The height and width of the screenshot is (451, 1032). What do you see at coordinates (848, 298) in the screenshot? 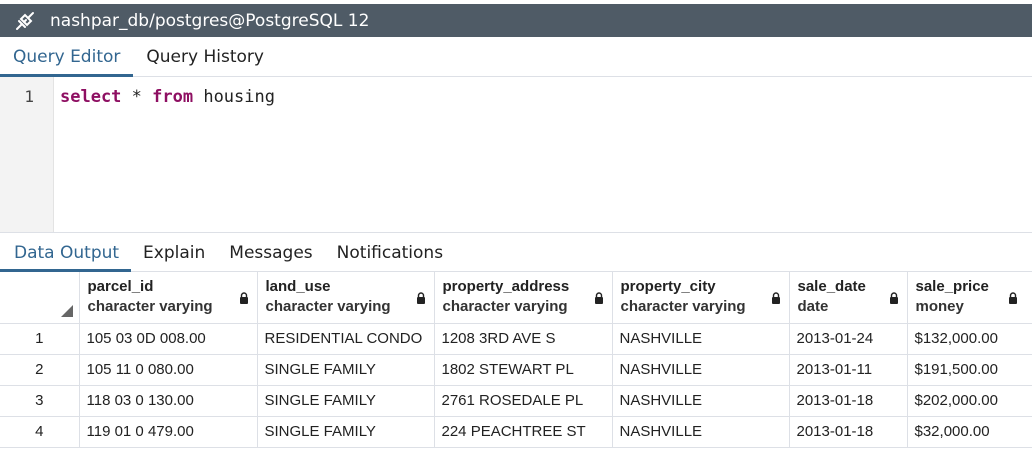
I see `column-header-sale-date: sale_date date` at bounding box center [848, 298].